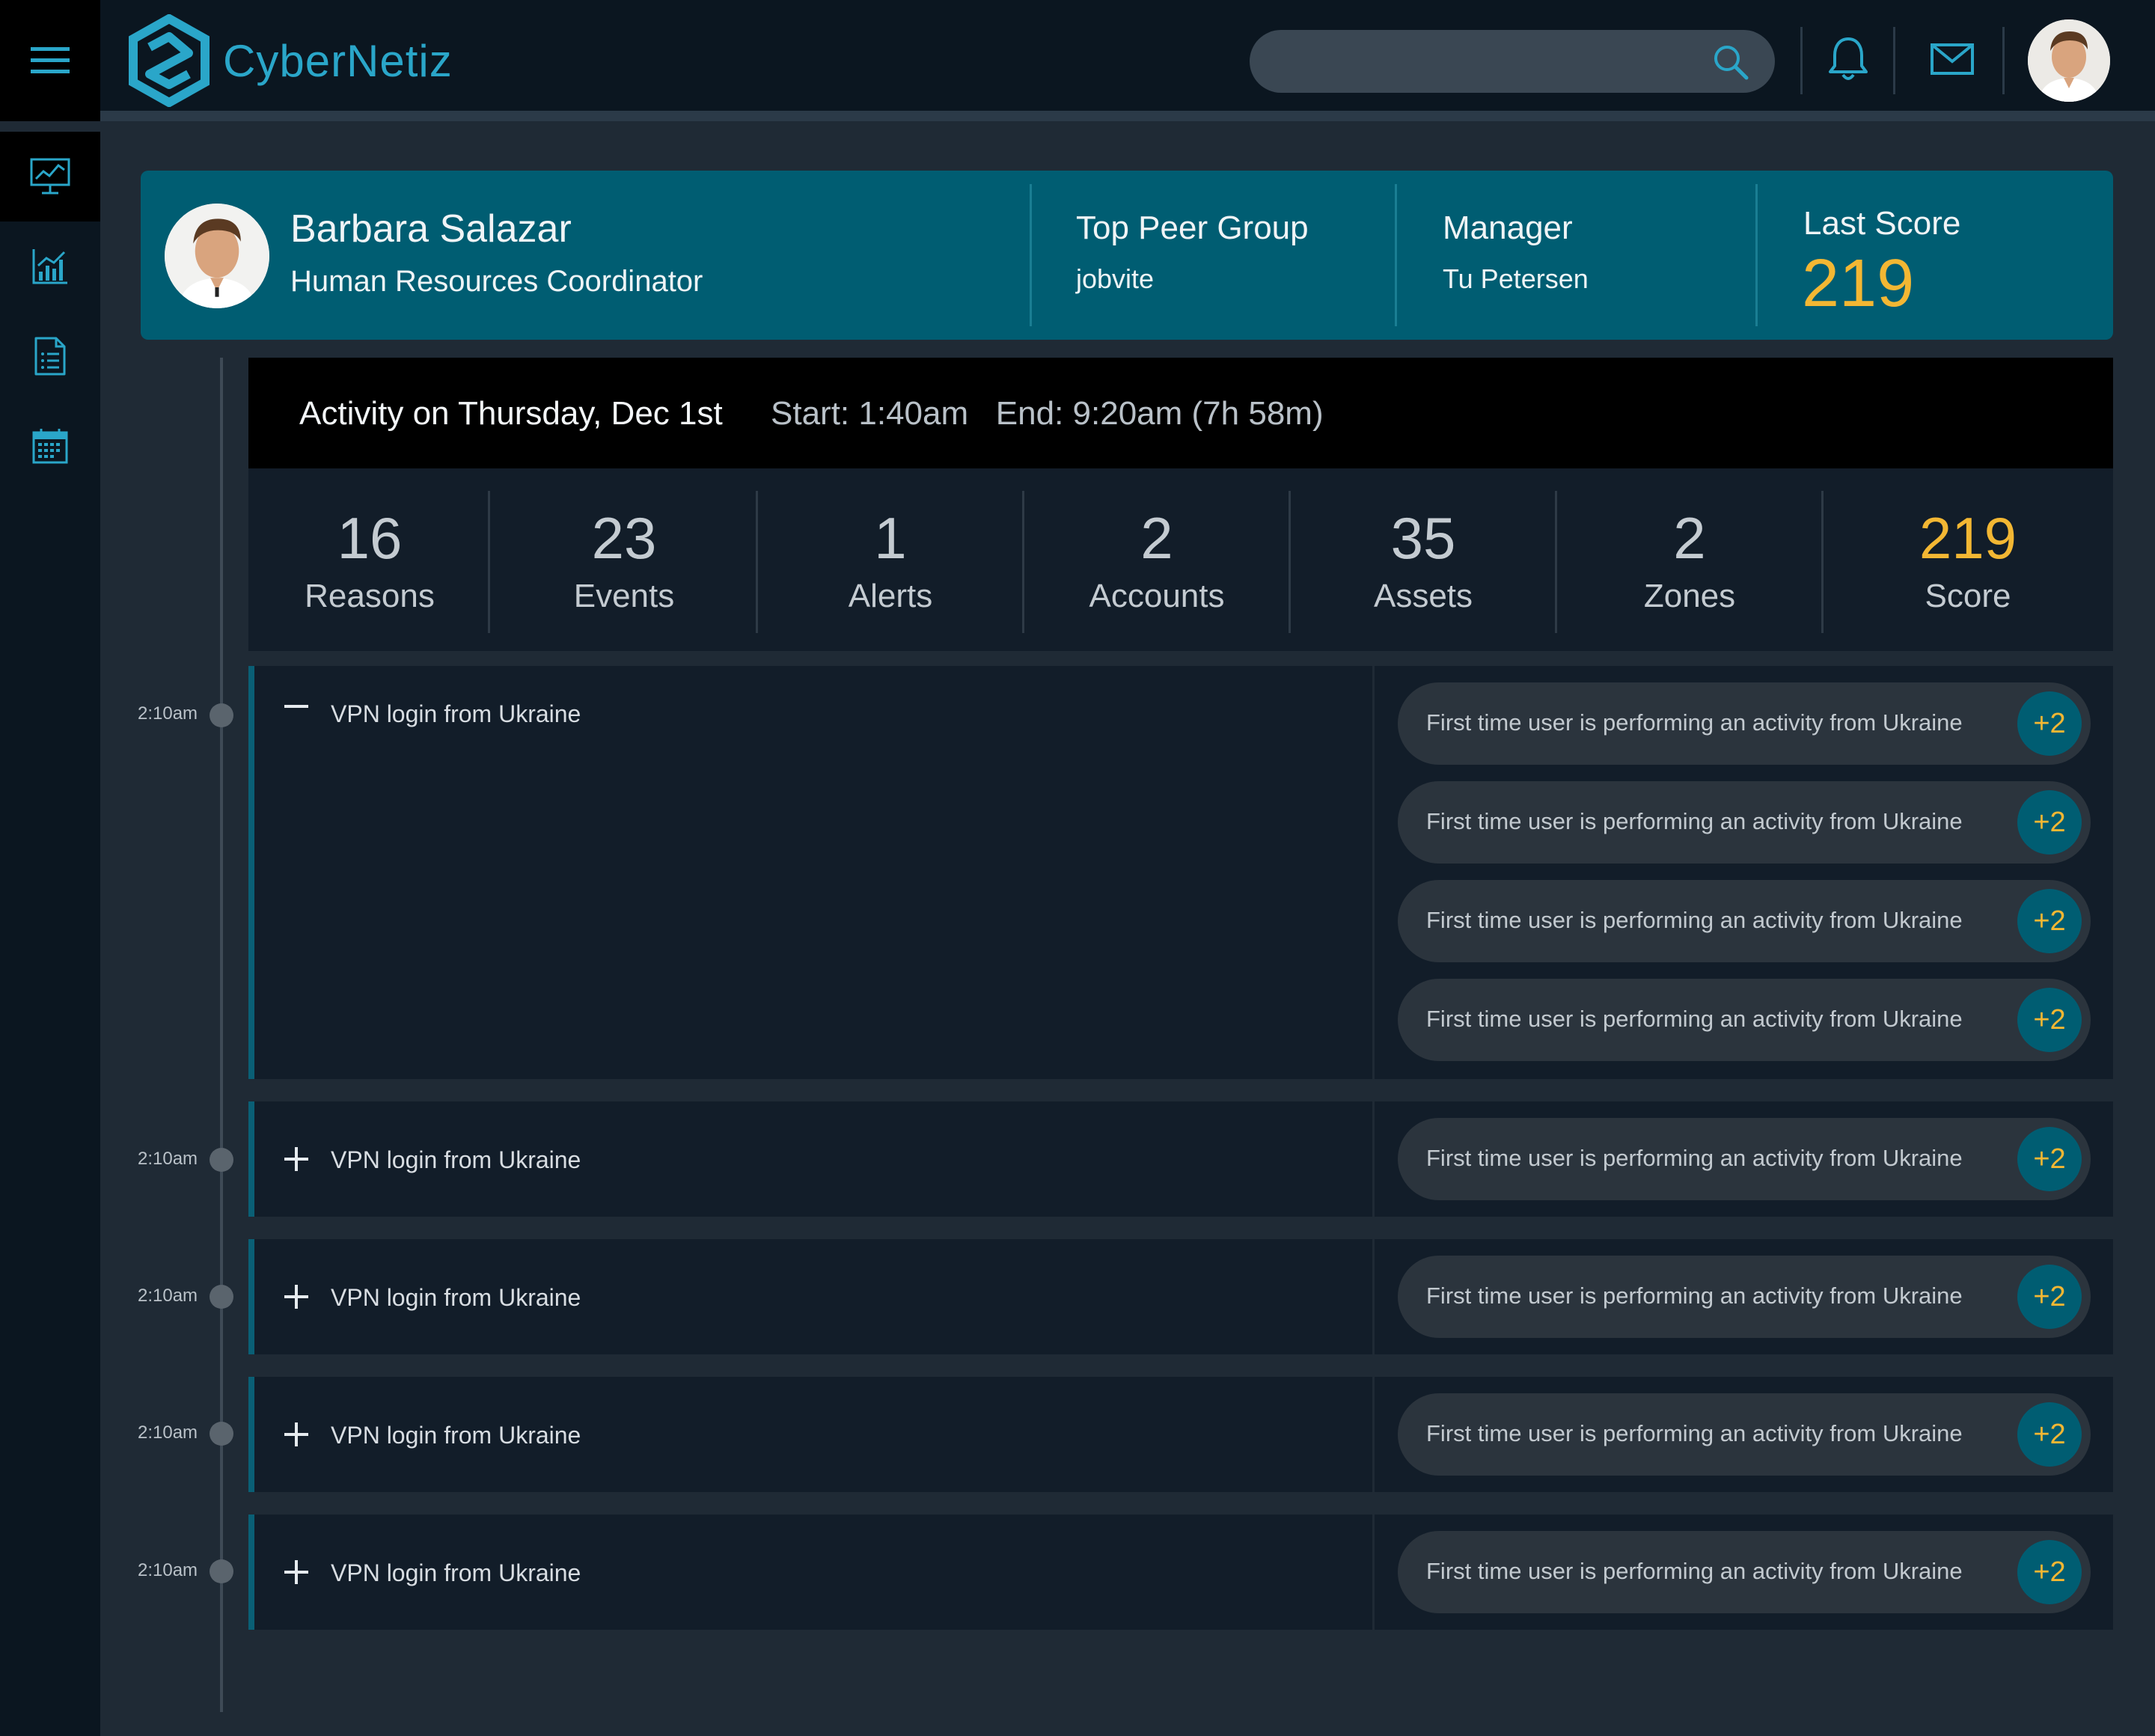 This screenshot has width=2155, height=1736. What do you see at coordinates (511, 413) in the screenshot?
I see `activity-title: Activity on Thursday, Dec 1st` at bounding box center [511, 413].